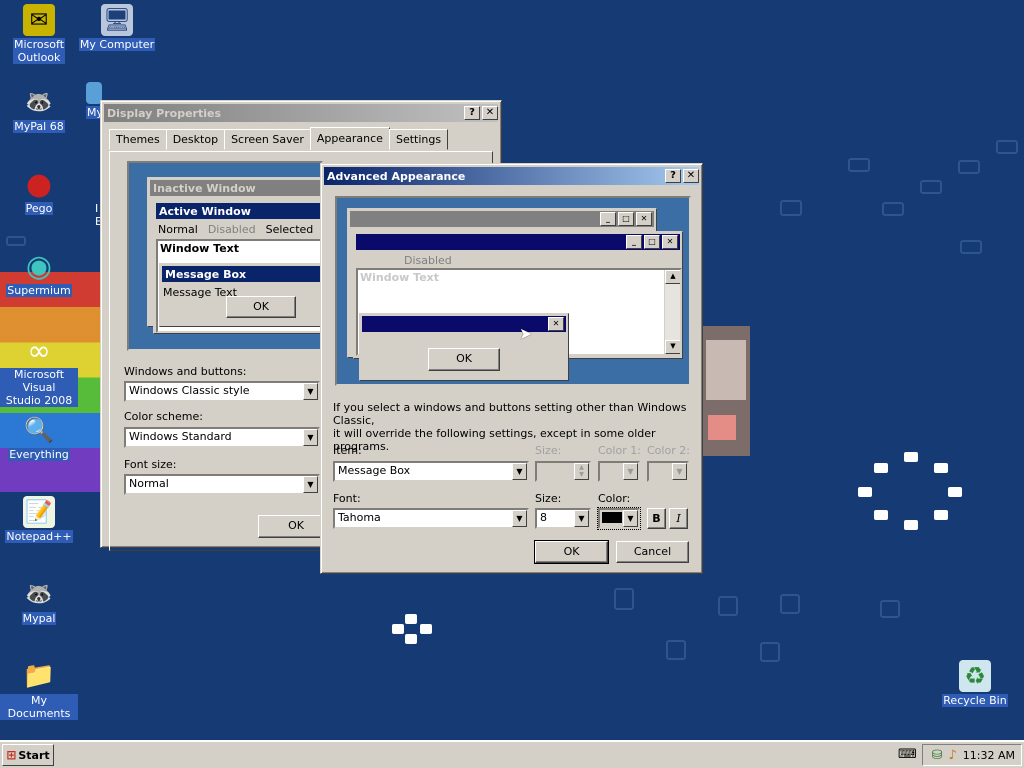  Describe the element at coordinates (556, 324) in the screenshot. I see `close-icon: ✕` at that location.